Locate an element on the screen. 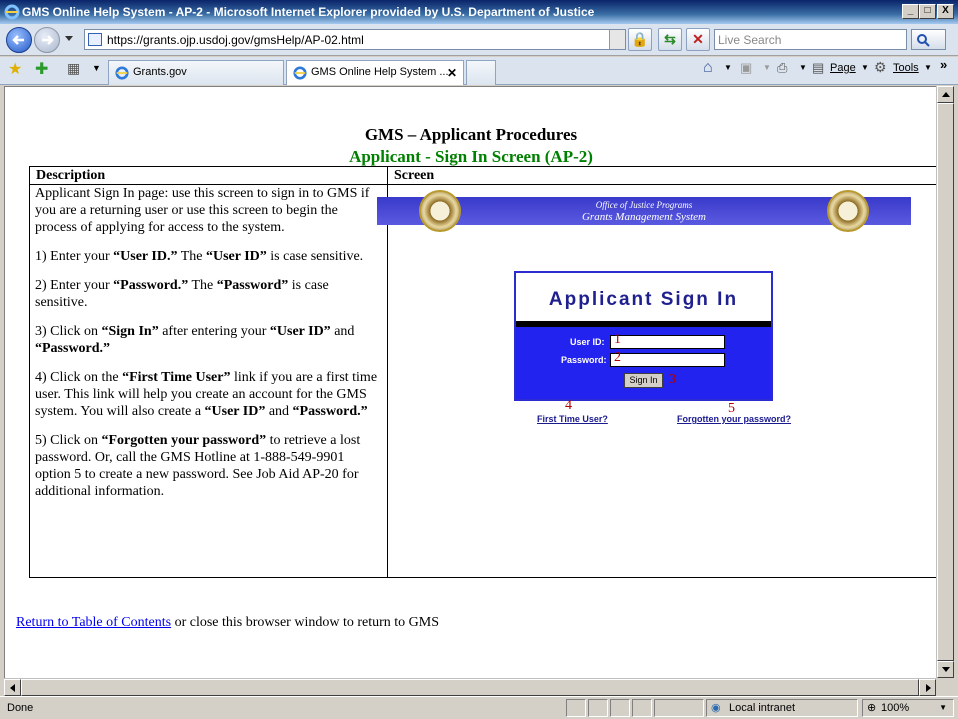 The height and width of the screenshot is (719, 958). zoom-level: ⊕ 100% ▼ is located at coordinates (908, 708).